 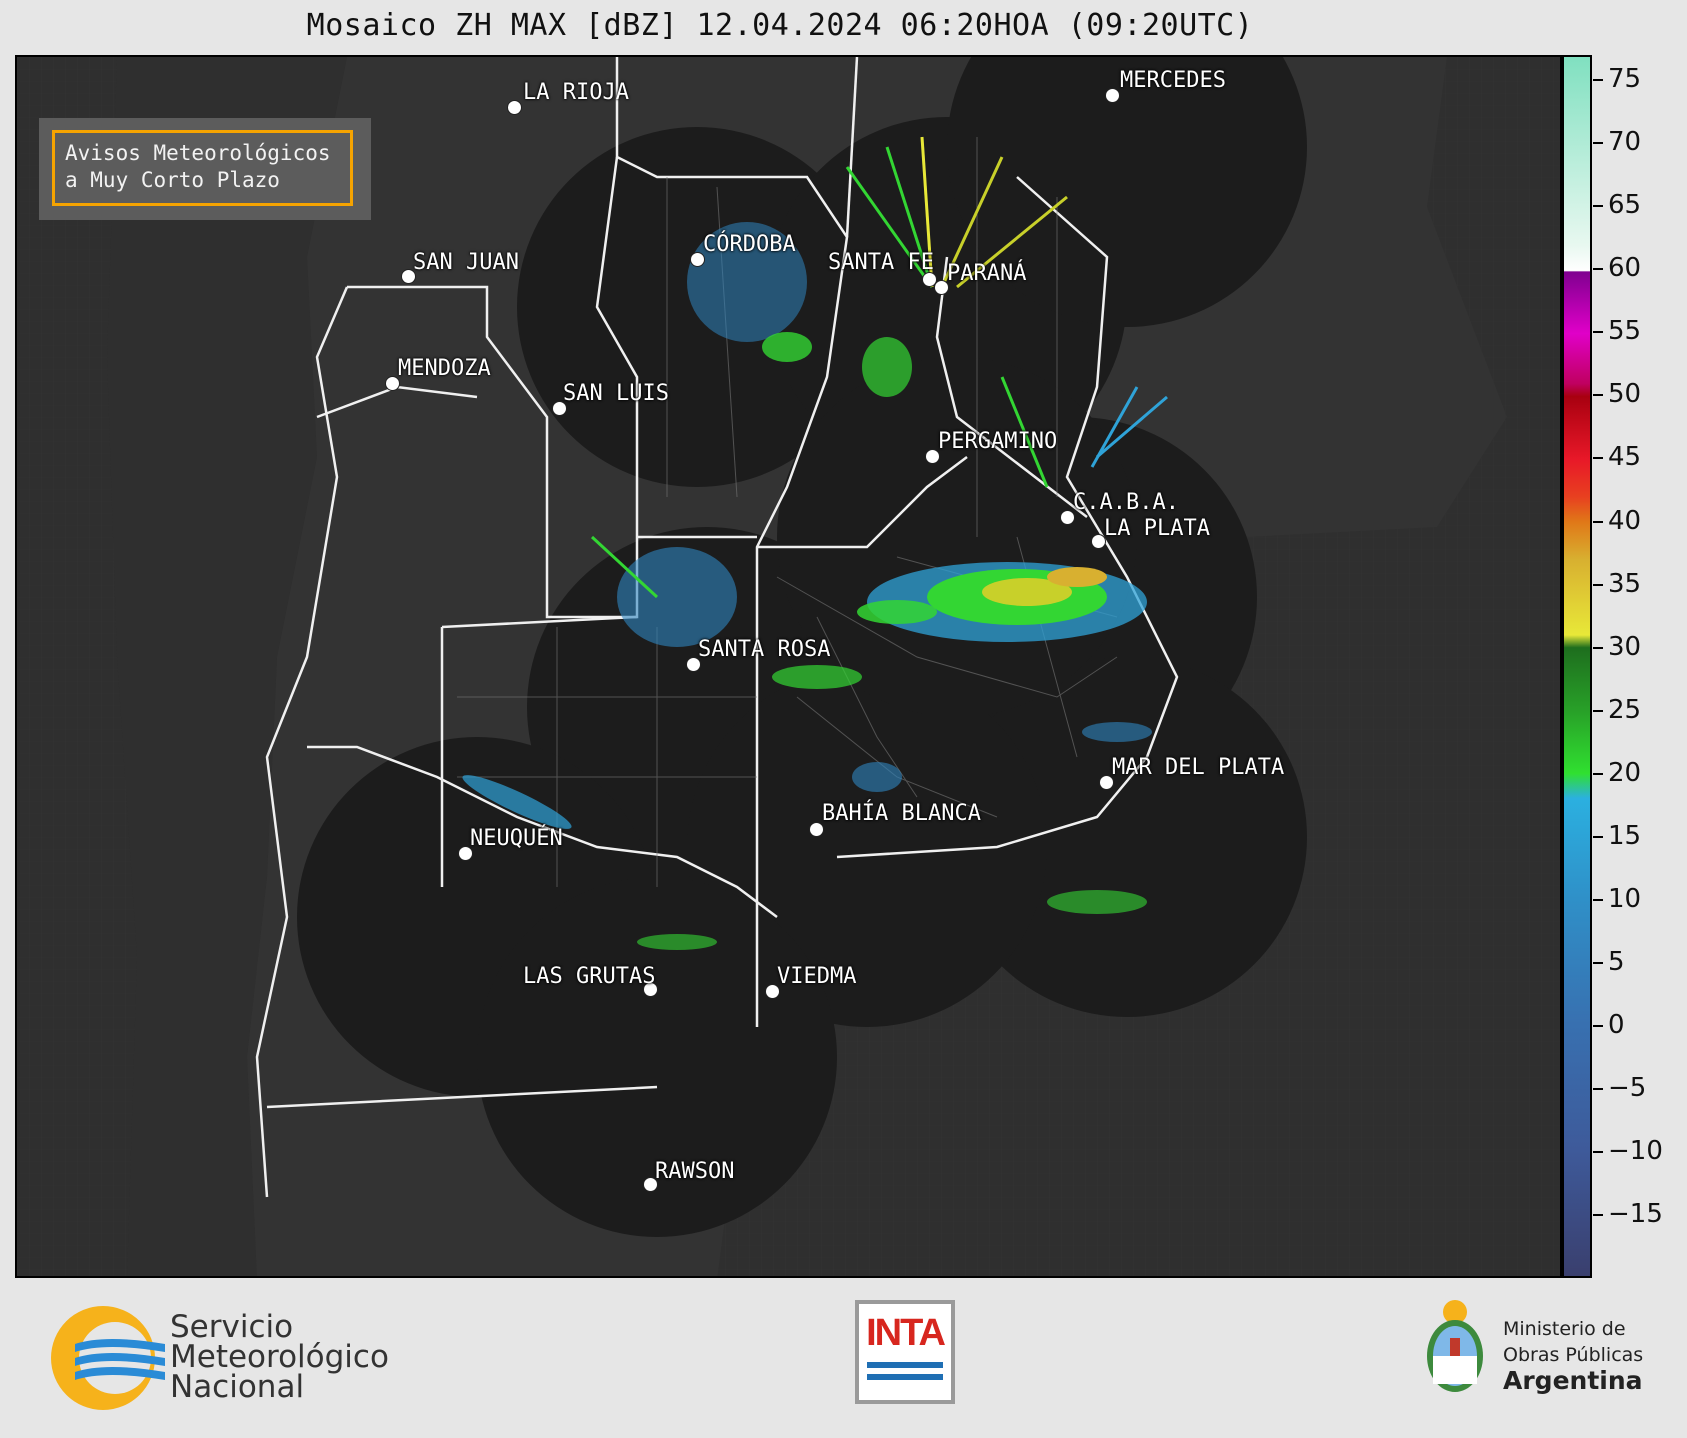 What do you see at coordinates (1577, 666) in the screenshot?
I see `color-scale-bar` at bounding box center [1577, 666].